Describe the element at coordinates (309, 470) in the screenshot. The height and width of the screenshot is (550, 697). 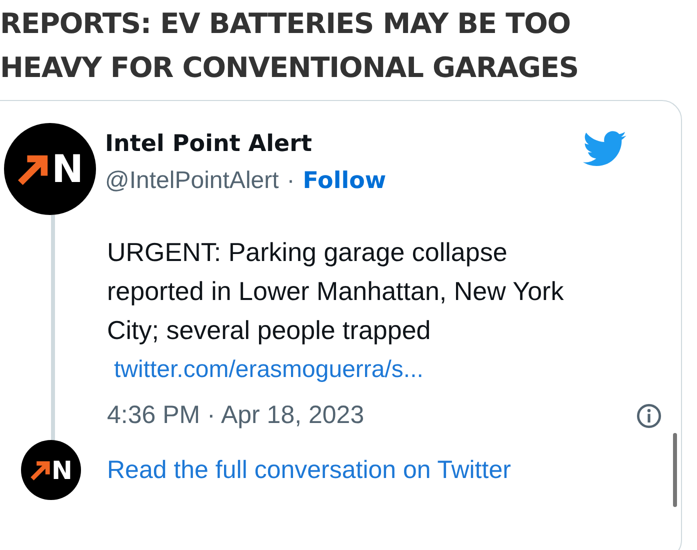
I see `read-conversation-link: Read the full conversation on Twitter` at that location.